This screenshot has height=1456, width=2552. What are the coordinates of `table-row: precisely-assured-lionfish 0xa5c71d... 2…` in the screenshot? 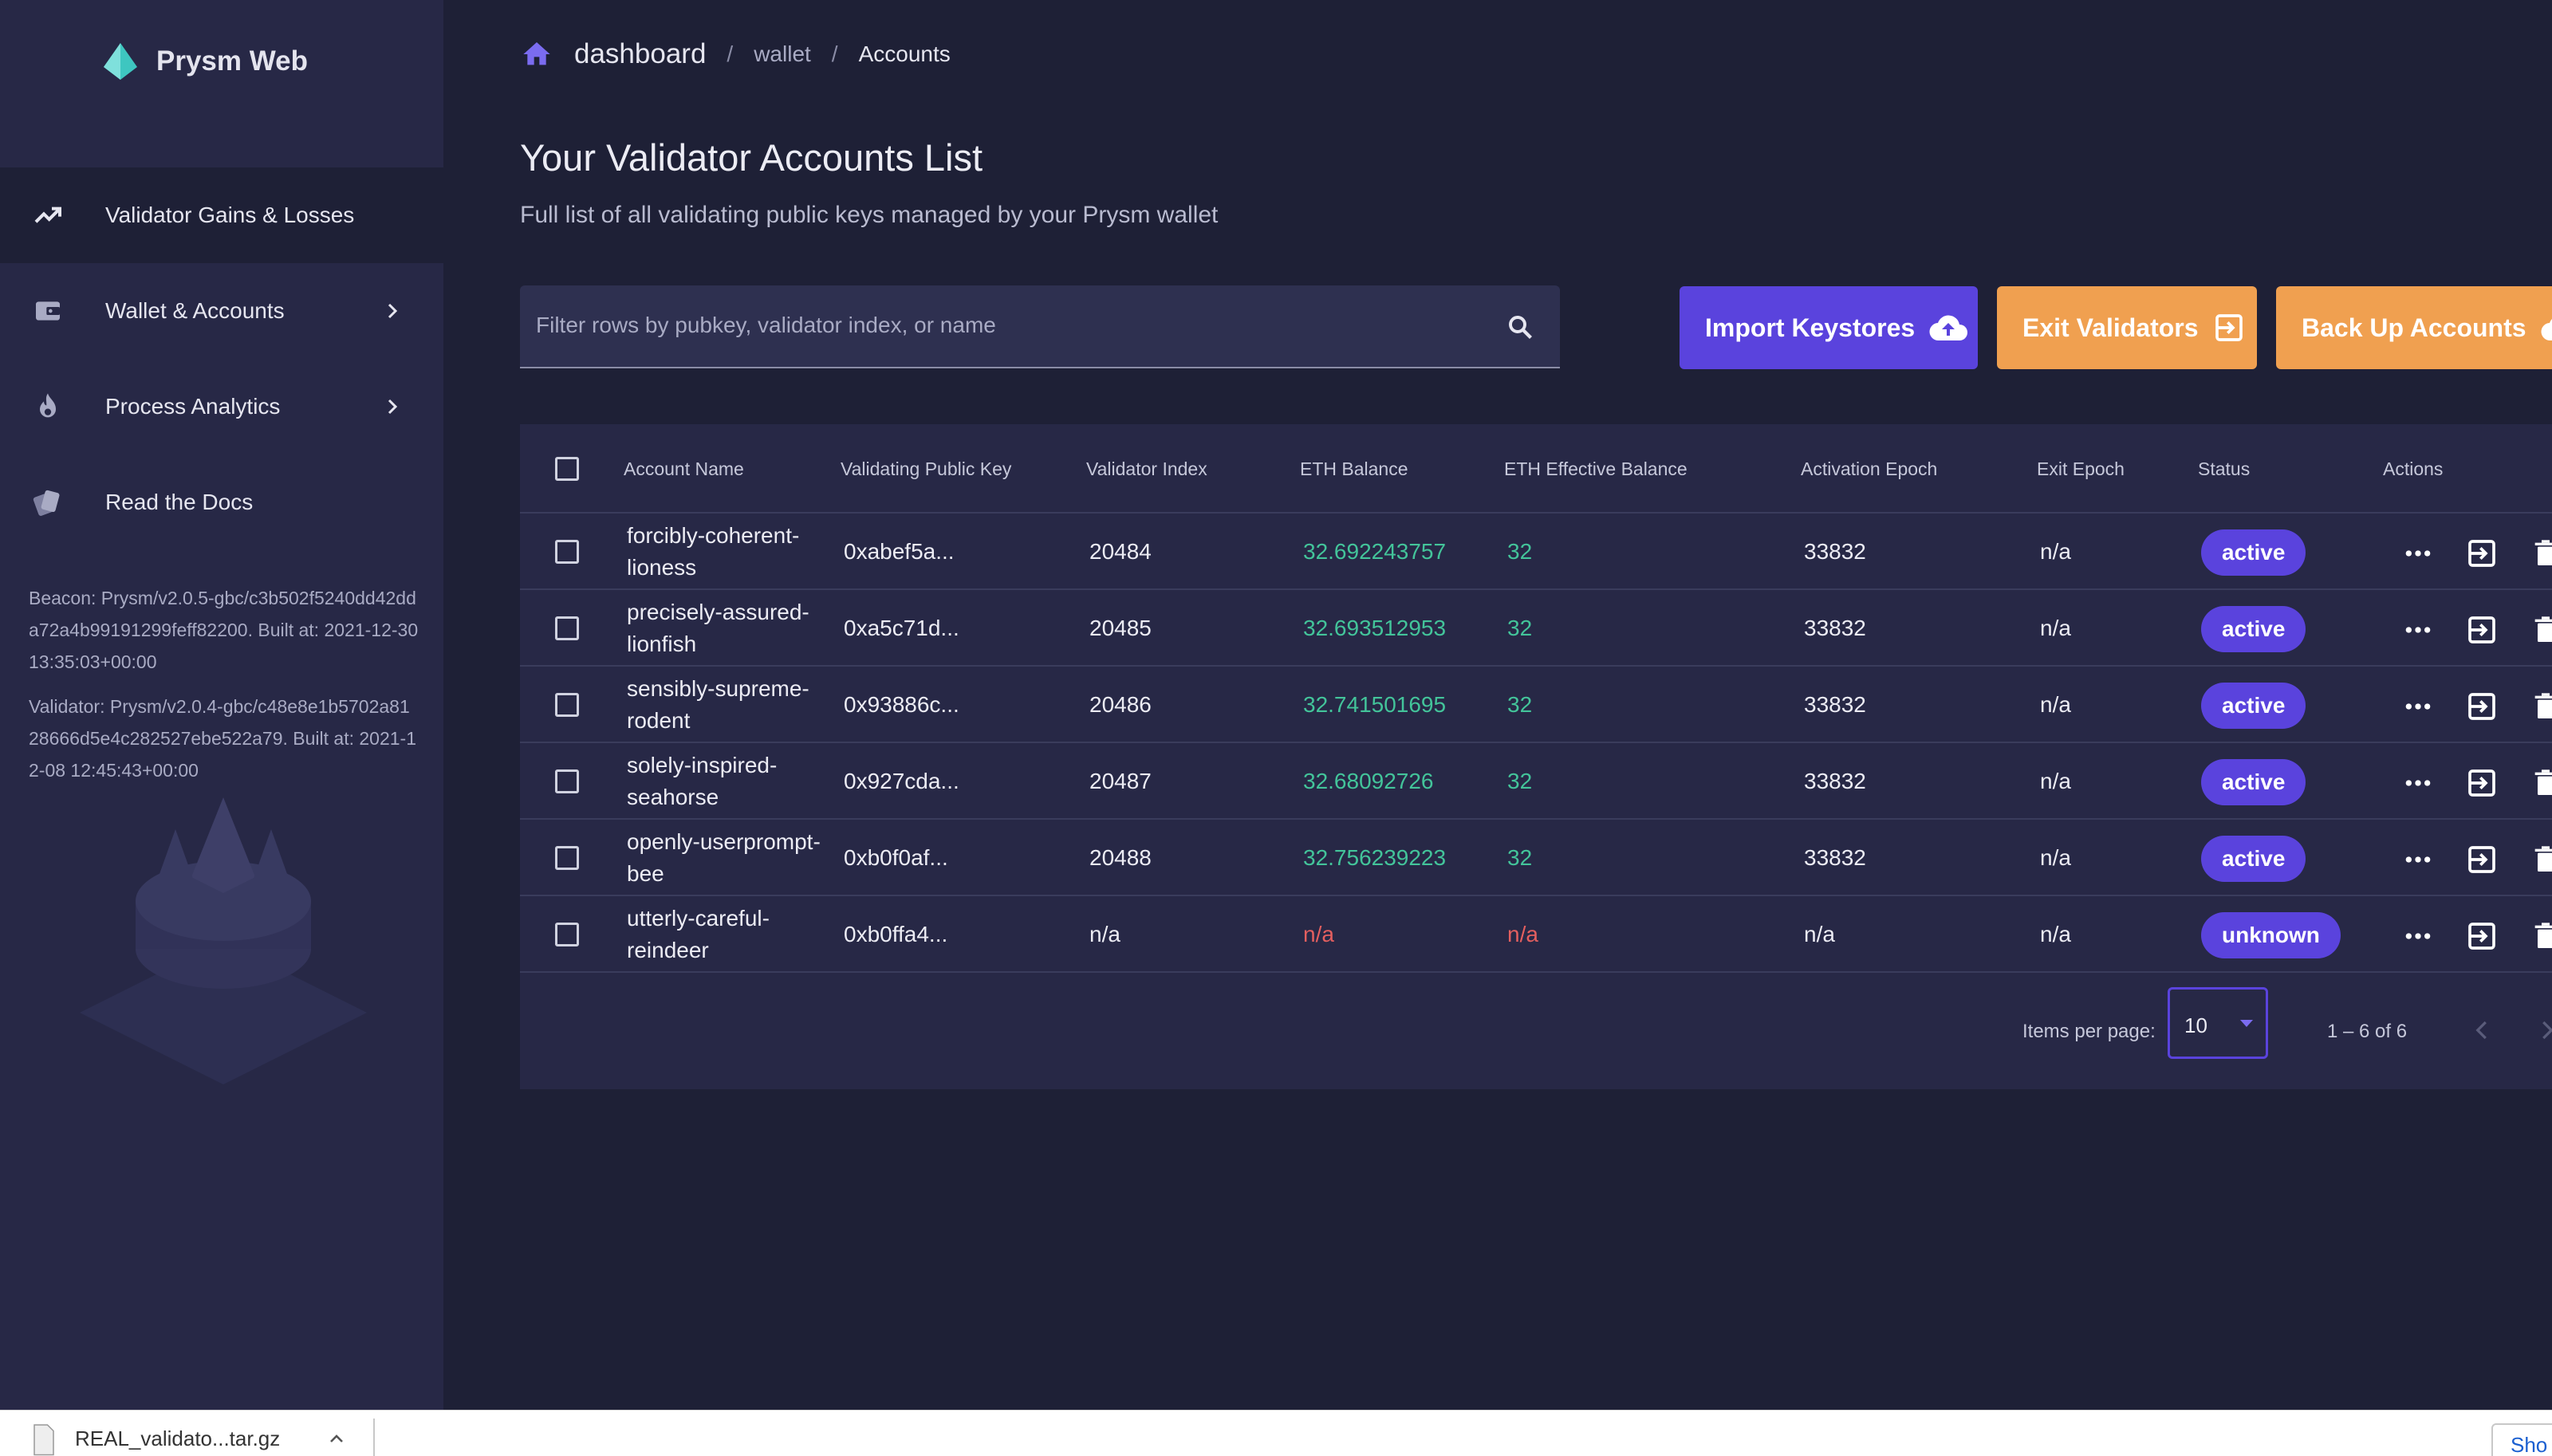 It's located at (1536, 628).